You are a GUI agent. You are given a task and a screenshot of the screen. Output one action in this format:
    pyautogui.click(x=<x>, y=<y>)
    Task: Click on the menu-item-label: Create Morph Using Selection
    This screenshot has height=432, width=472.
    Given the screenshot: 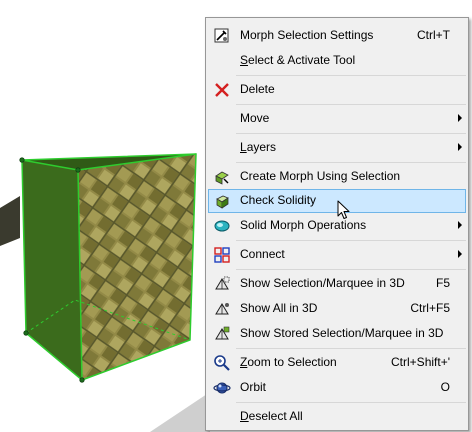 What is the action you would take?
    pyautogui.click(x=320, y=176)
    